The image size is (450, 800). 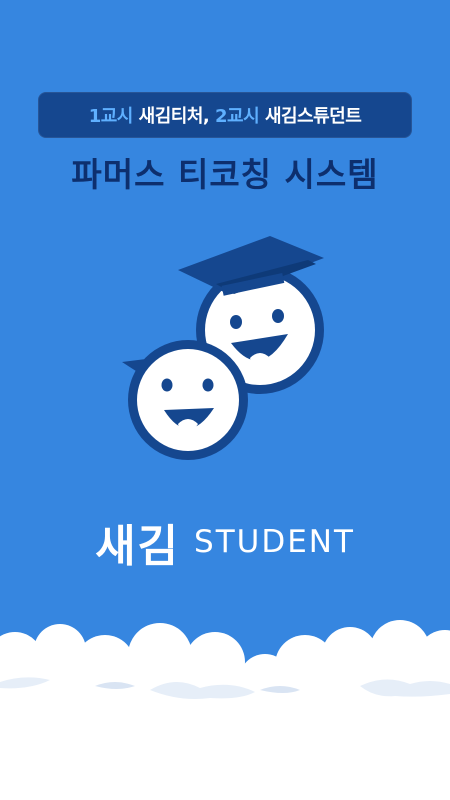 I want to click on small-face-icon, so click(x=185, y=400).